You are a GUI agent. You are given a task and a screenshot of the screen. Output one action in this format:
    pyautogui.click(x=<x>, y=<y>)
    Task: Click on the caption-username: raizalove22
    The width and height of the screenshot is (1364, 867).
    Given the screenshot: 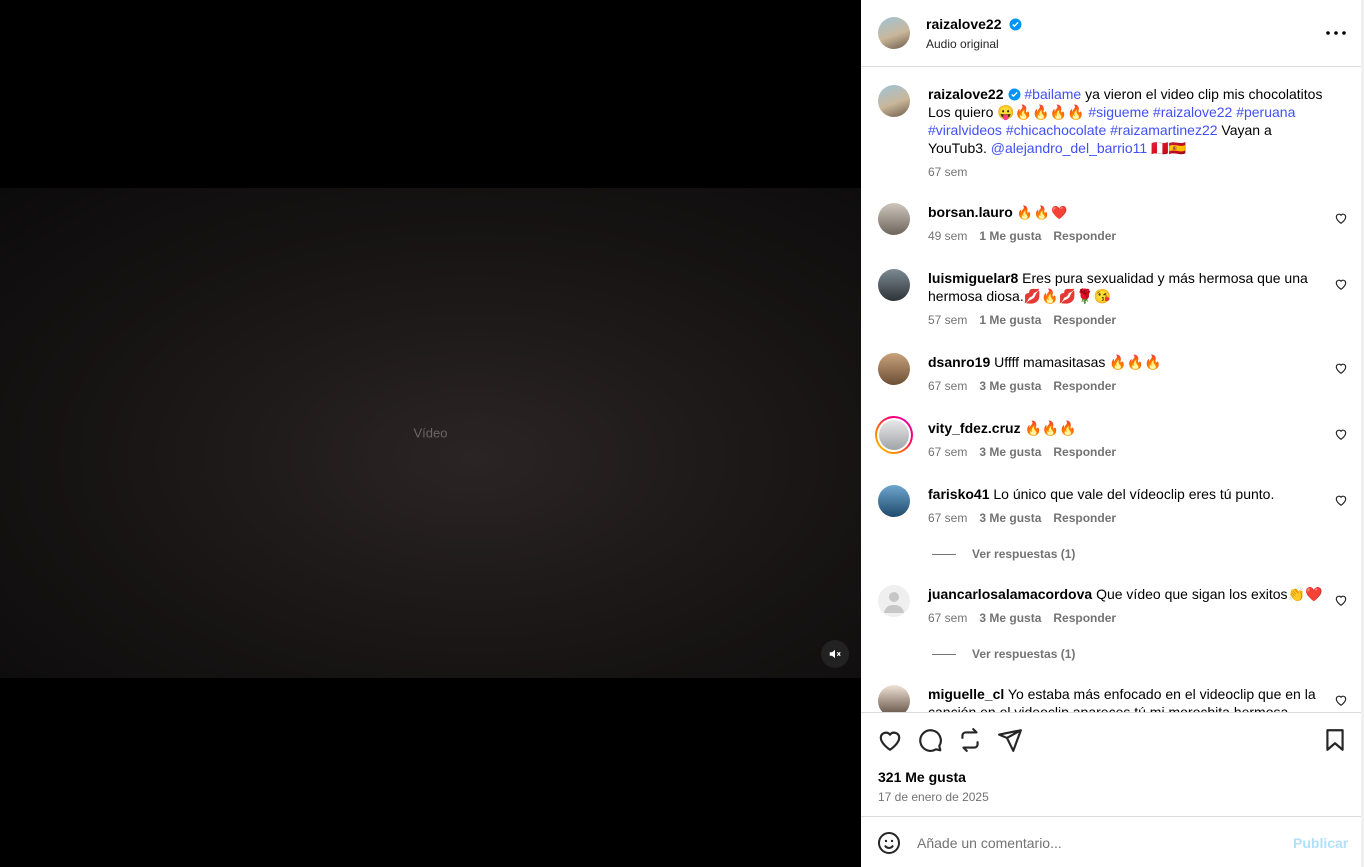 What is the action you would take?
    pyautogui.click(x=966, y=94)
    